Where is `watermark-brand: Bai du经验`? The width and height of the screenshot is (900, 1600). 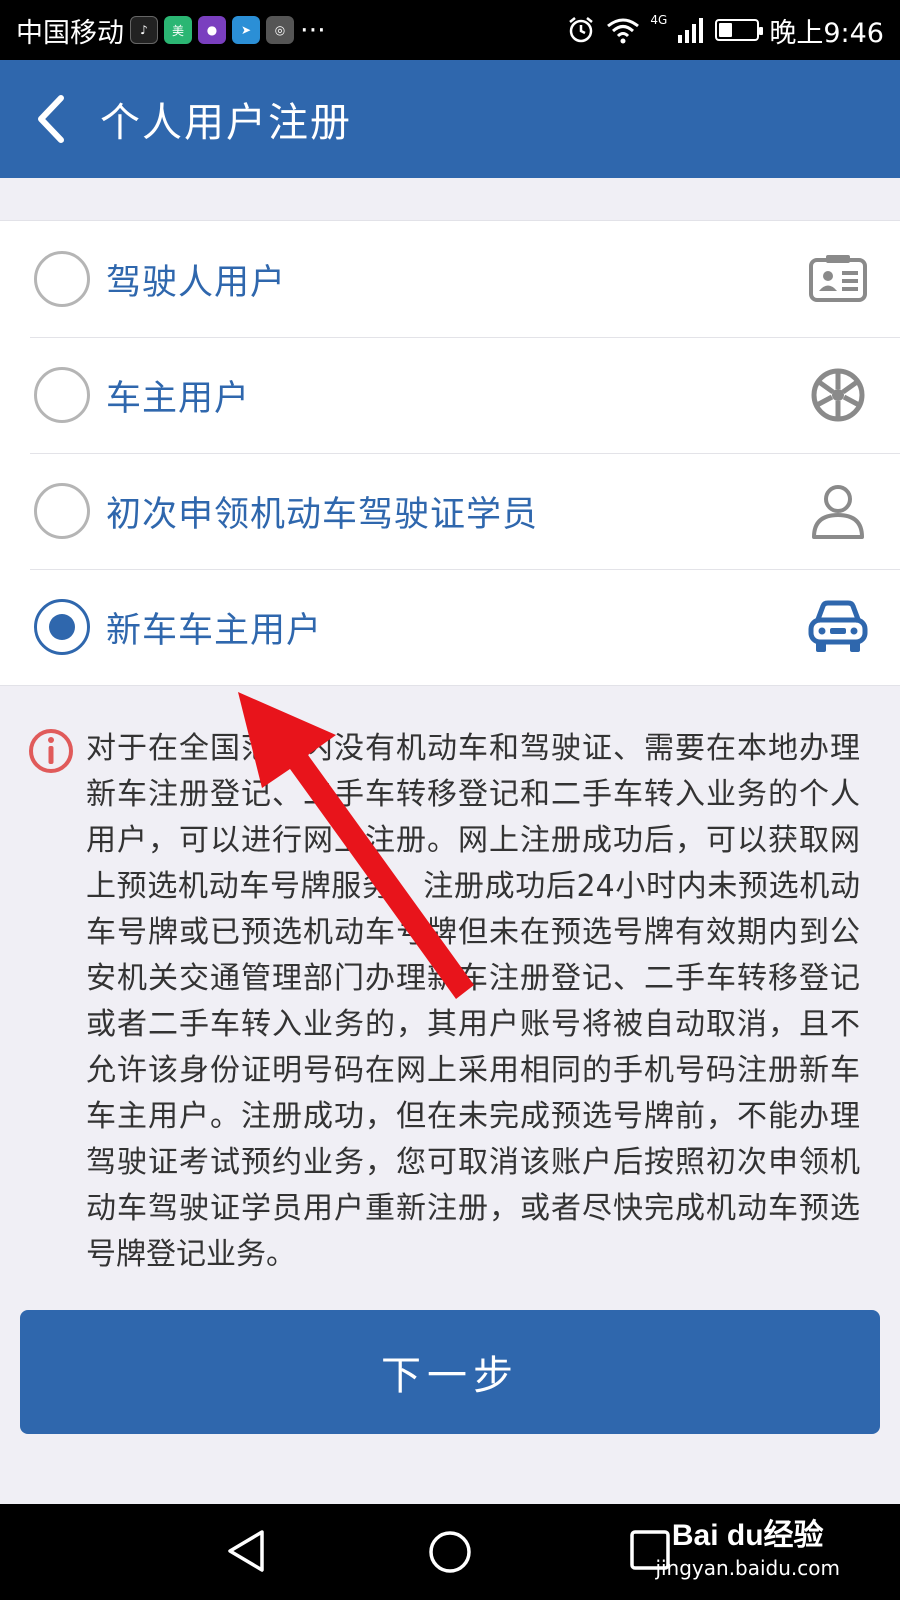
watermark-brand: Bai du经验 is located at coordinates (747, 1535).